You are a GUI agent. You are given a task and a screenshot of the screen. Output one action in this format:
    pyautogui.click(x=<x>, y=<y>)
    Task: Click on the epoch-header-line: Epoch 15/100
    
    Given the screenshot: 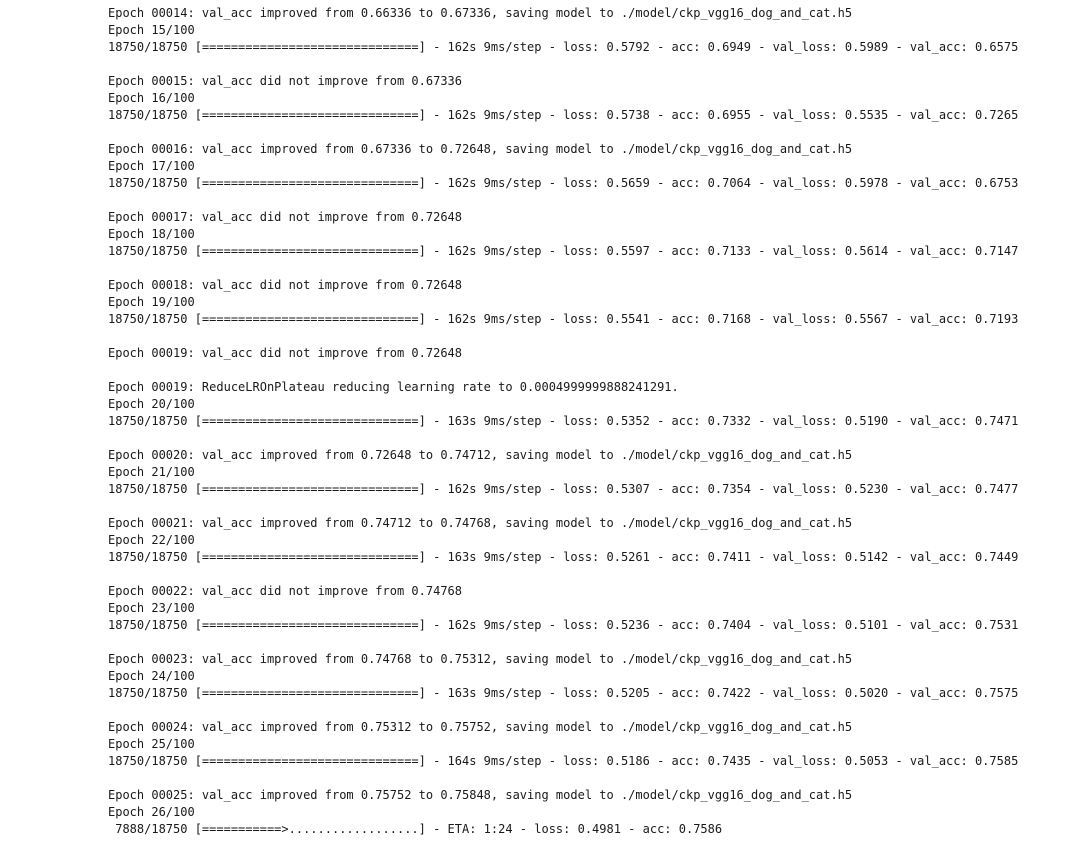 What is the action you would take?
    pyautogui.click(x=151, y=30)
    